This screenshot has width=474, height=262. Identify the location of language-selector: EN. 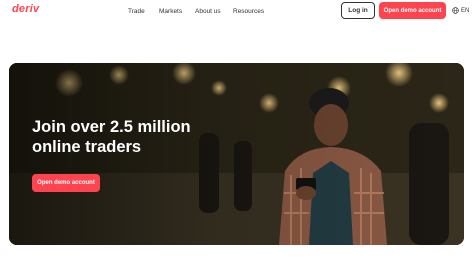
(460, 10).